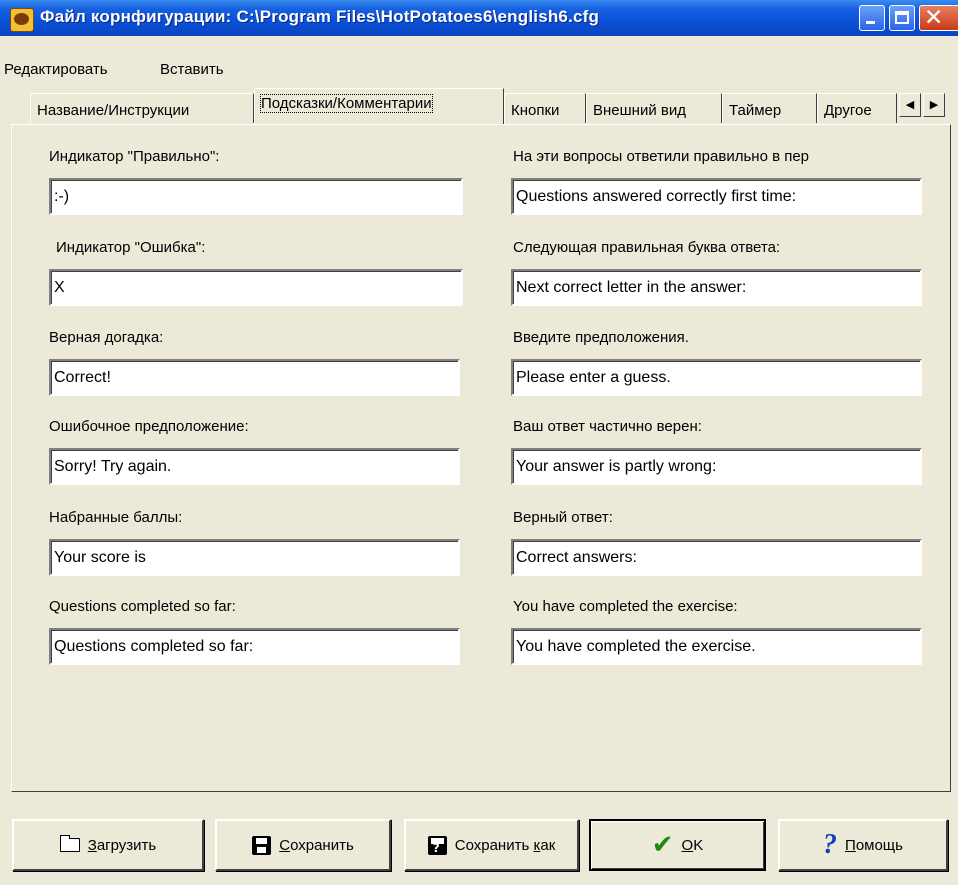 The image size is (958, 885). I want to click on folder-open-icon, so click(69, 843).